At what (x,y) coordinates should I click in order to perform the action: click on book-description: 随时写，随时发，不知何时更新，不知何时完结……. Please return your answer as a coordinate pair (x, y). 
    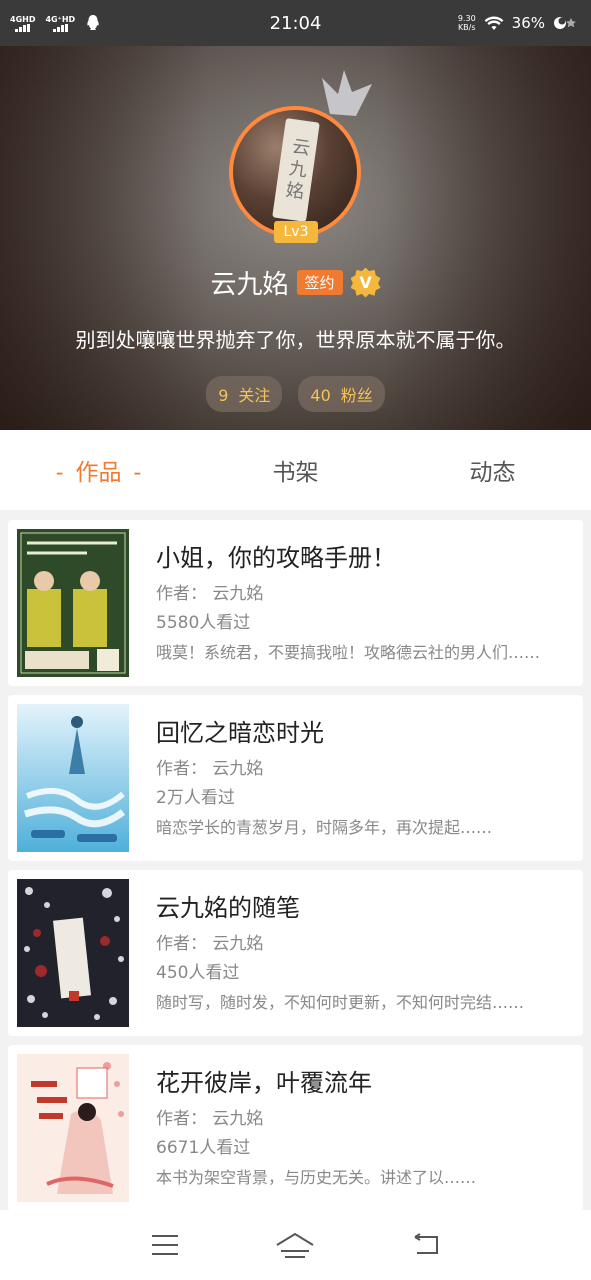
    Looking at the image, I should click on (340, 1002).